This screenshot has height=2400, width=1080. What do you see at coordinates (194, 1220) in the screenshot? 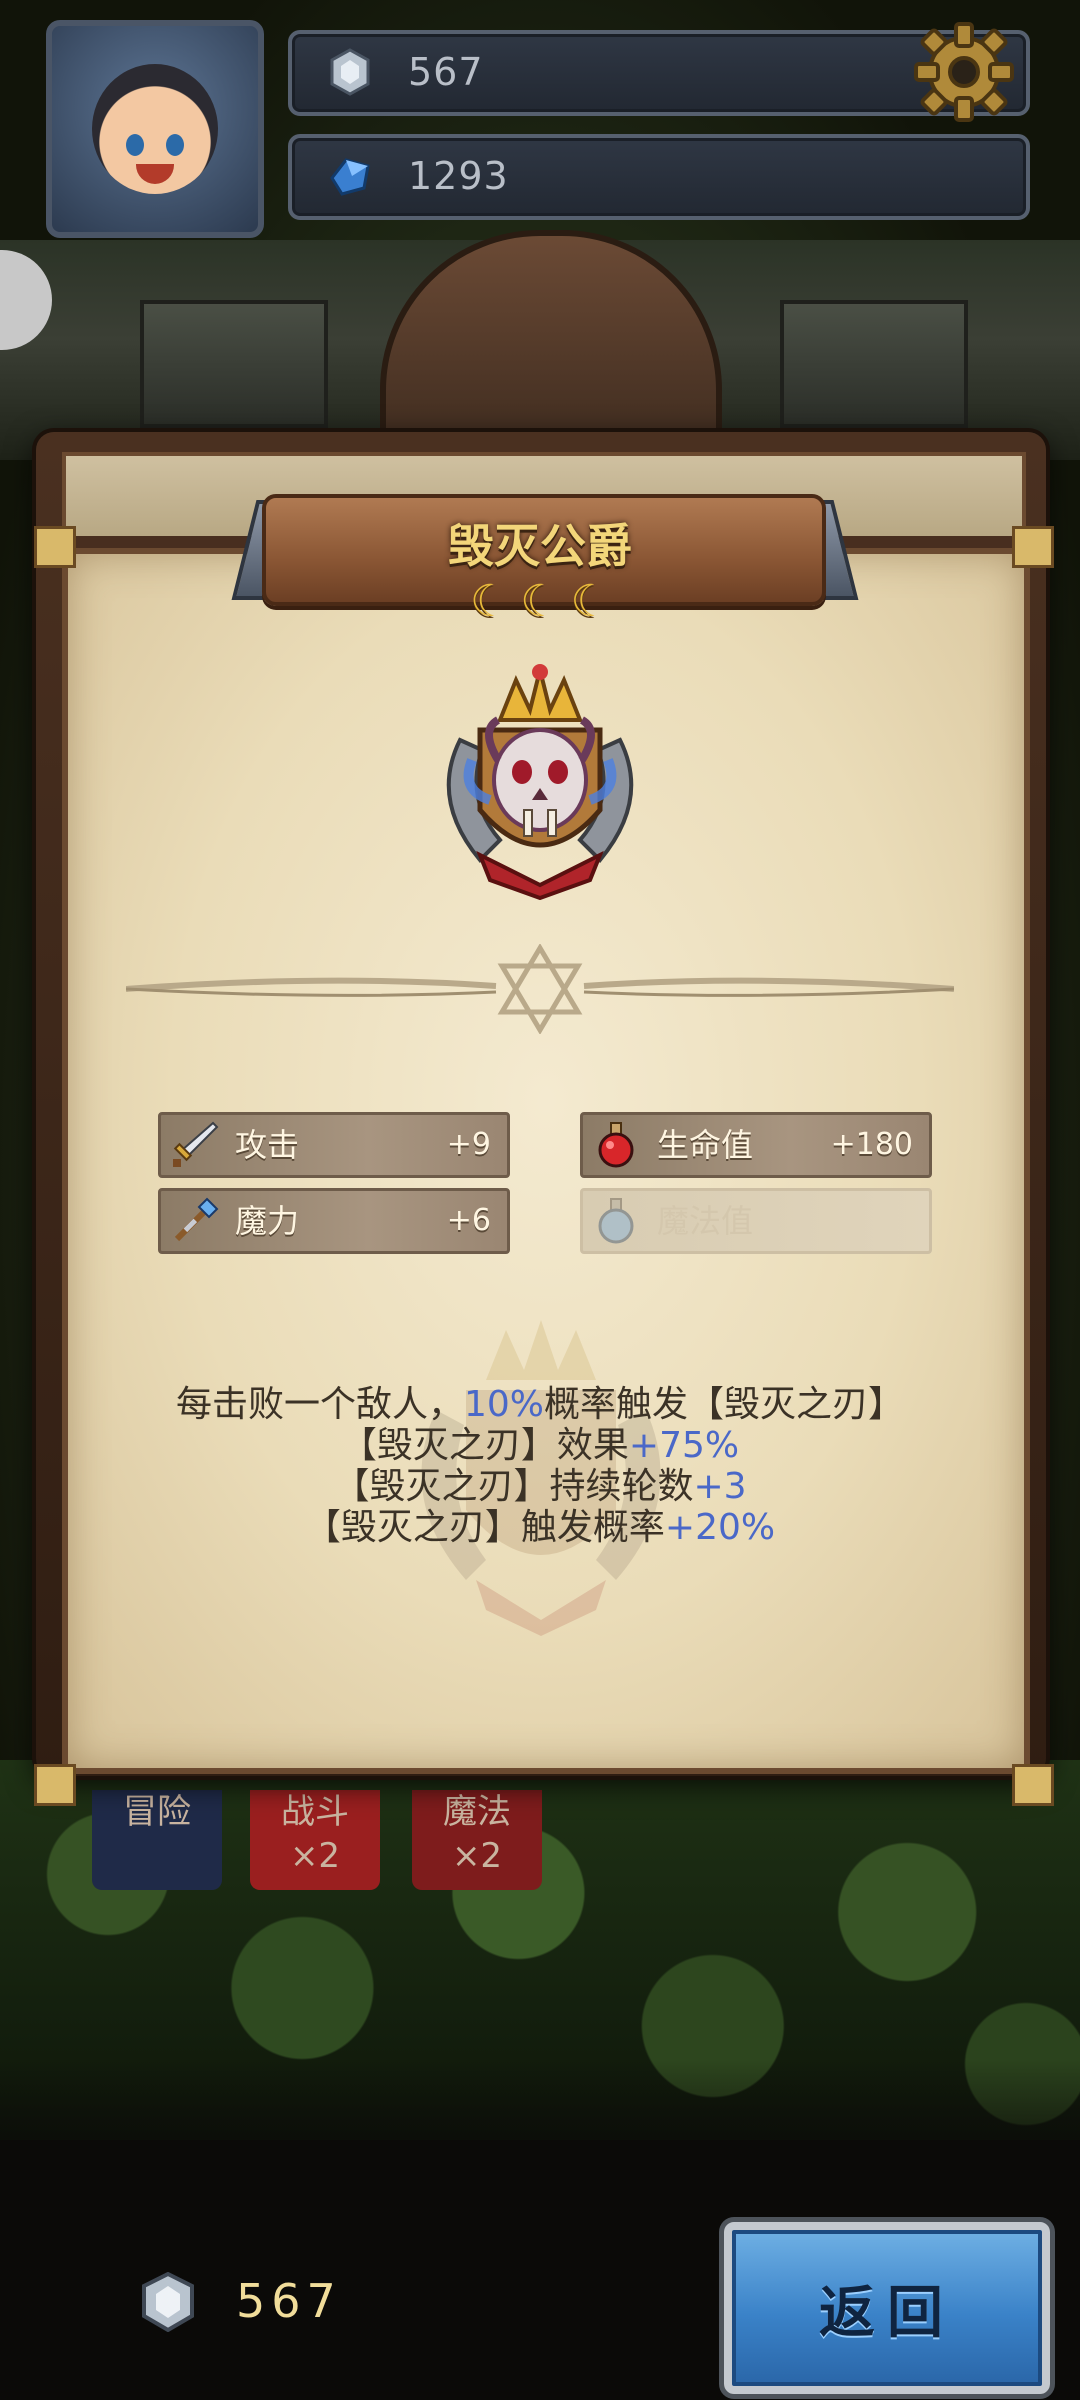
I see `magic-staff-icon` at bounding box center [194, 1220].